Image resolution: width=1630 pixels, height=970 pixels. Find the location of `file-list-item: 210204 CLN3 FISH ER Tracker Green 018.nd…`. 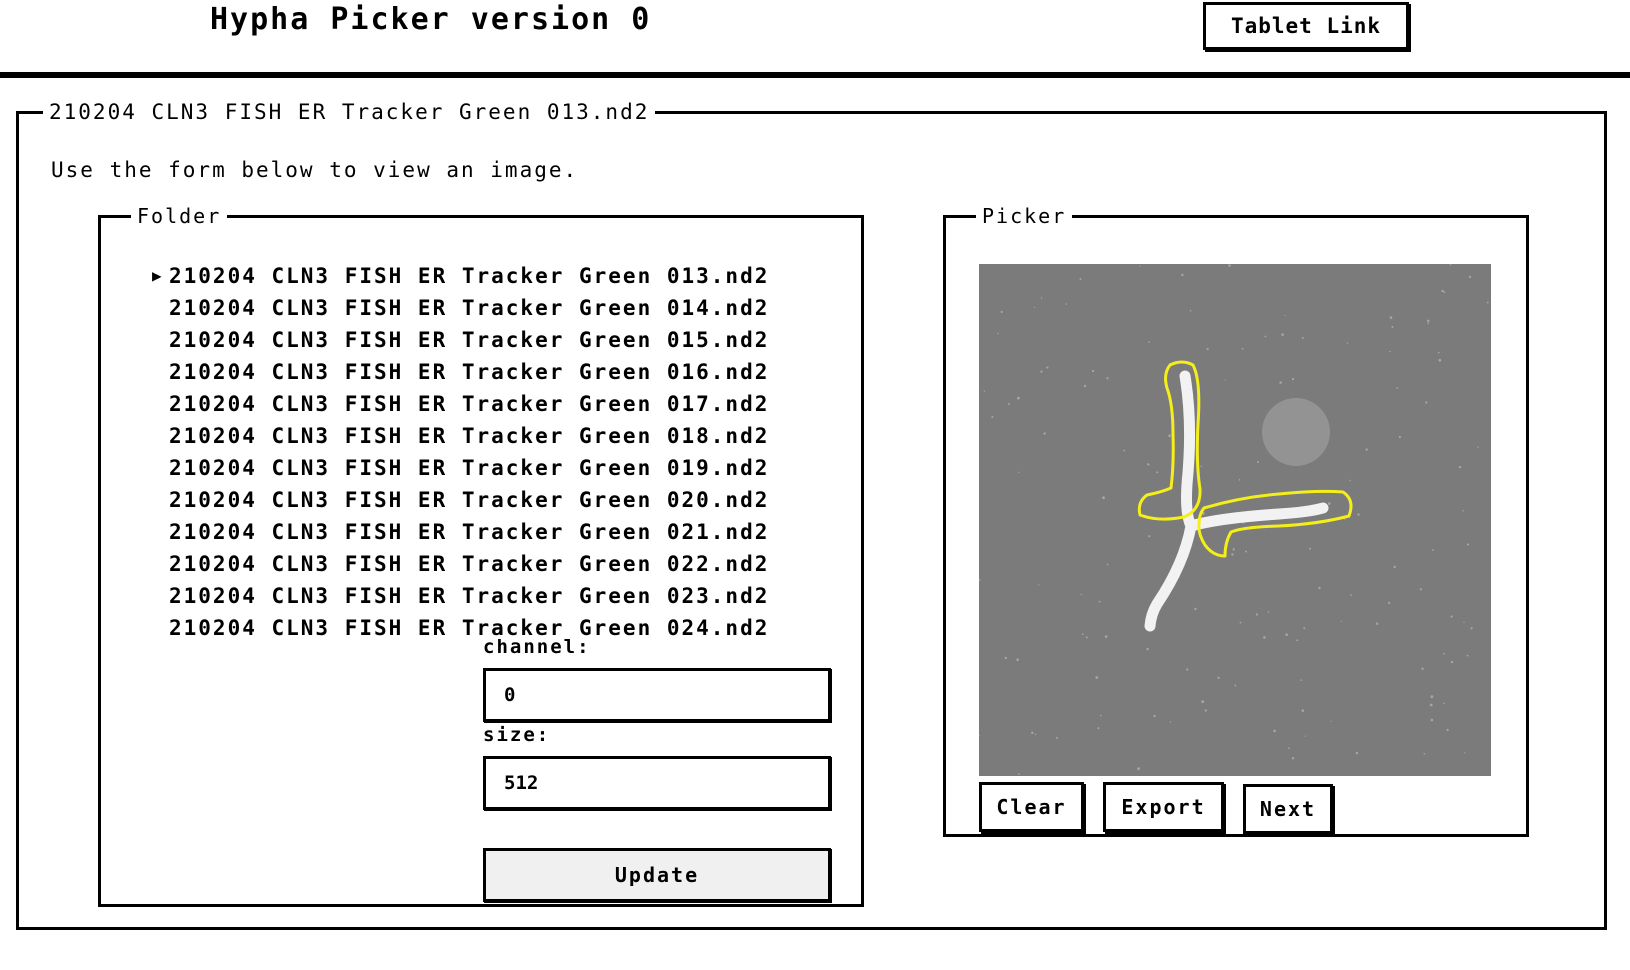

file-list-item: 210204 CLN3 FISH ER Tracker Green 018.nd… is located at coordinates (460, 436).